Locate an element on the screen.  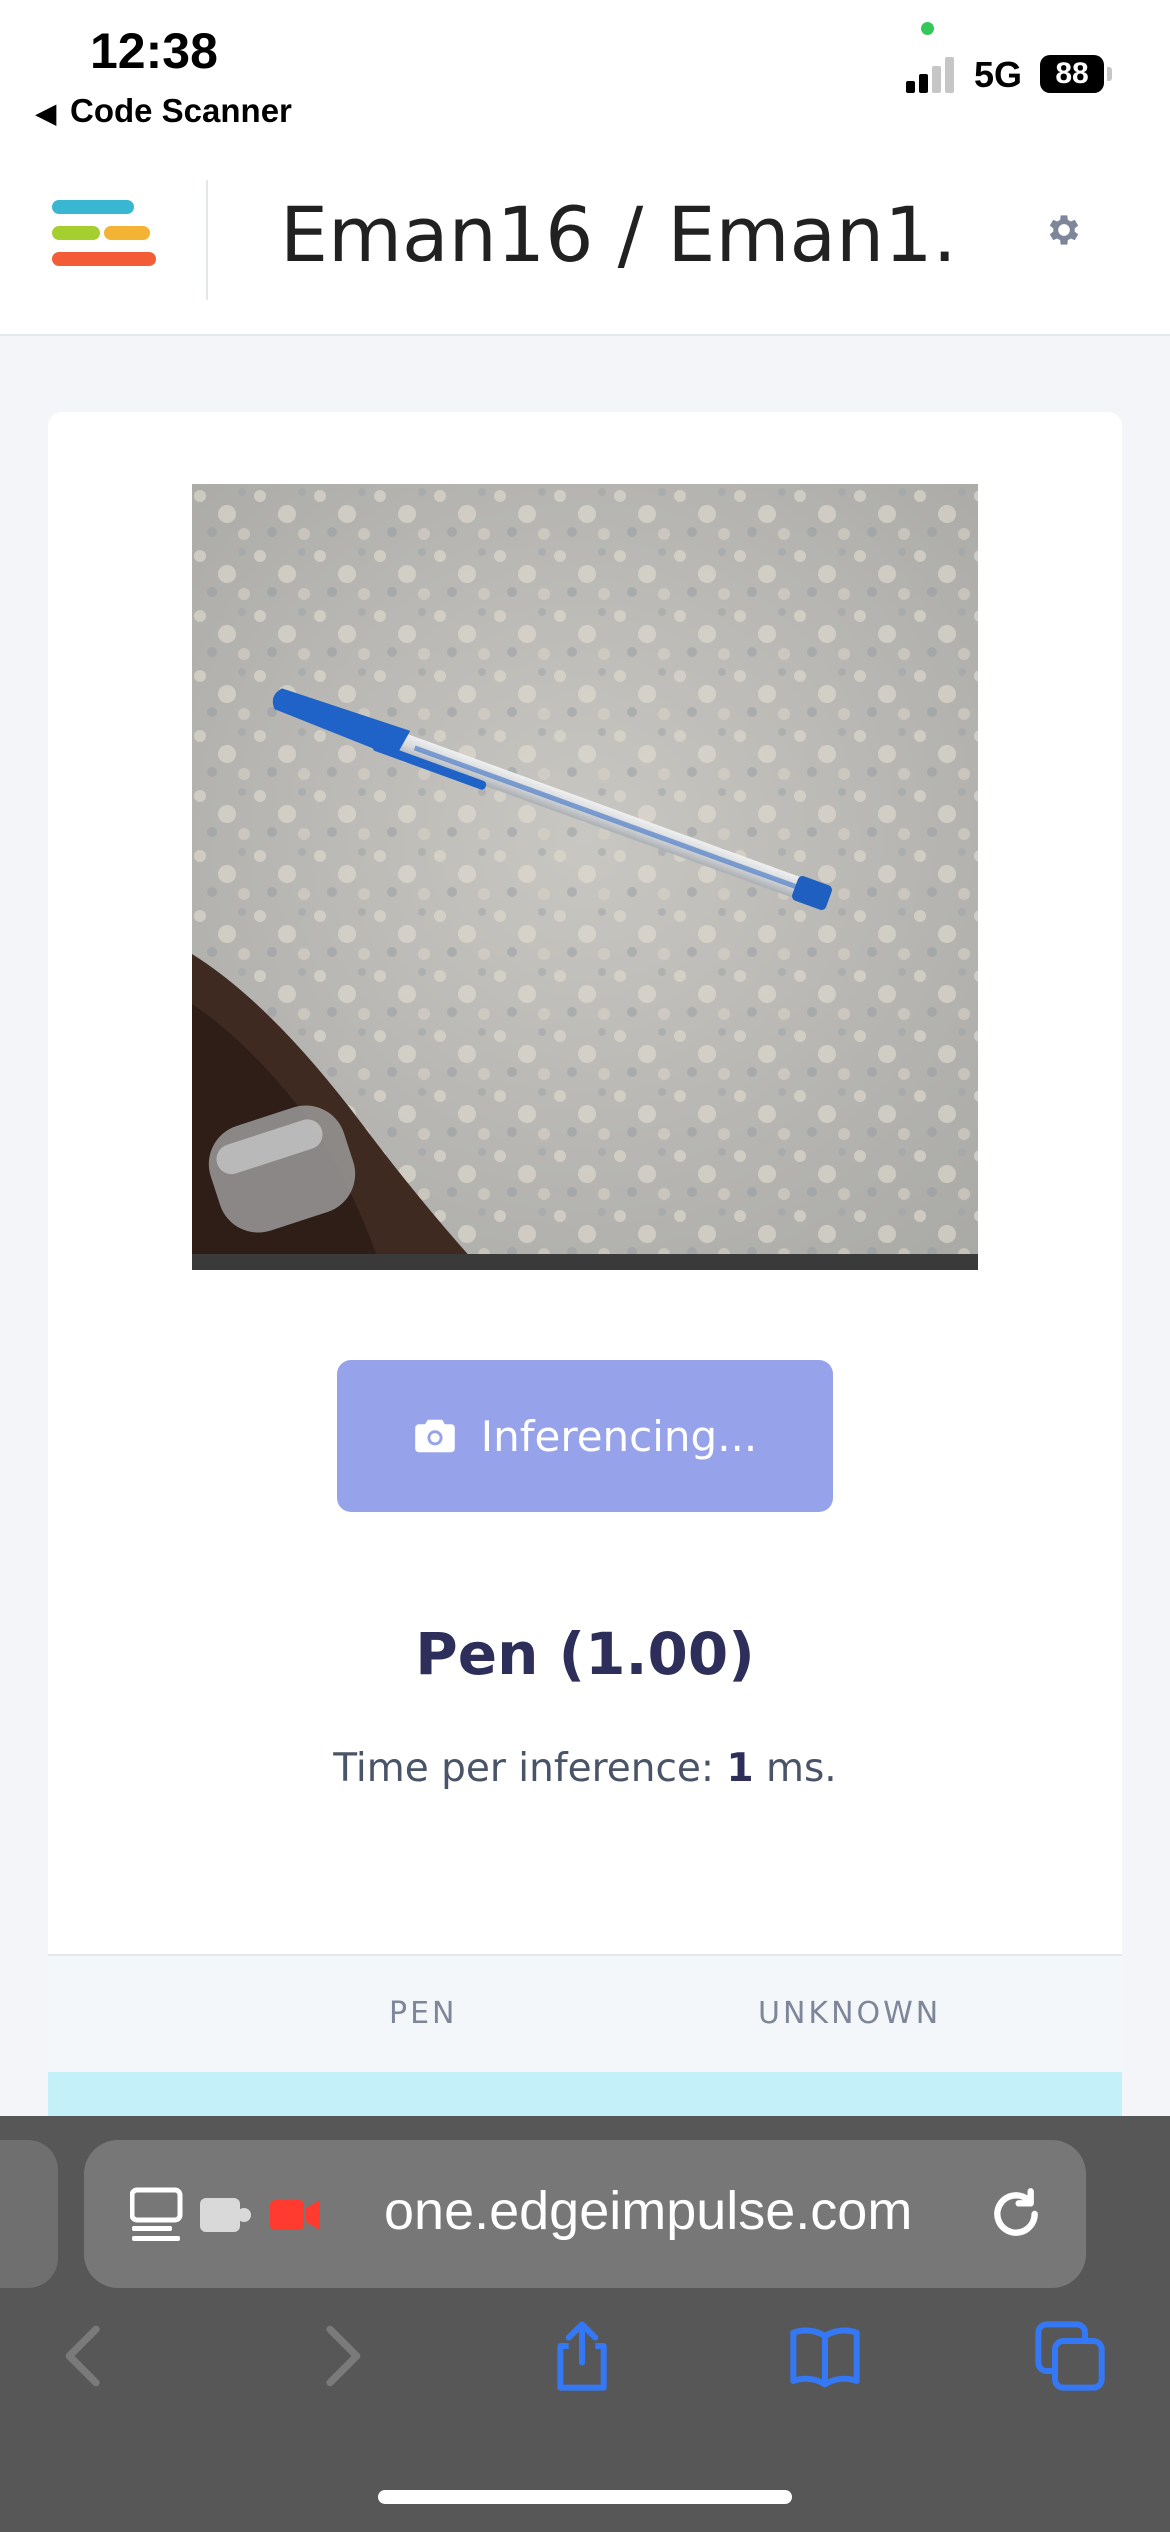
header-divider is located at coordinates (207, 240).